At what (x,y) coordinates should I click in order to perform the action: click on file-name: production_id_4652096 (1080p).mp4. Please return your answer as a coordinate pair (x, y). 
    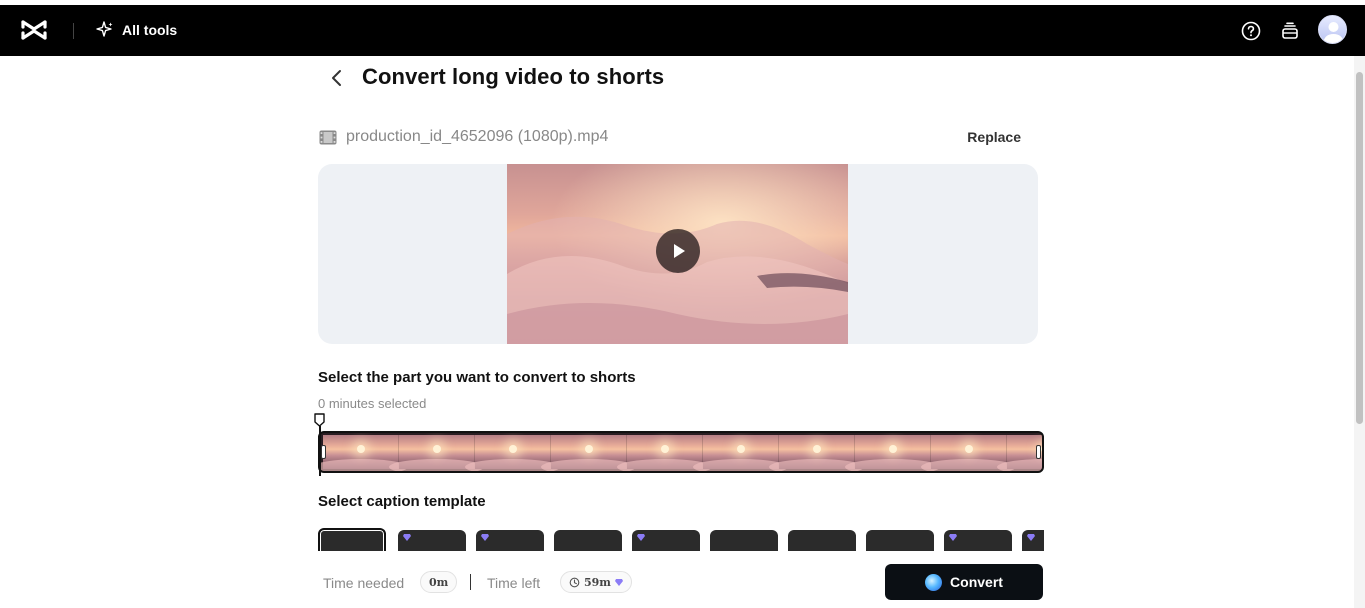
    Looking at the image, I should click on (477, 137).